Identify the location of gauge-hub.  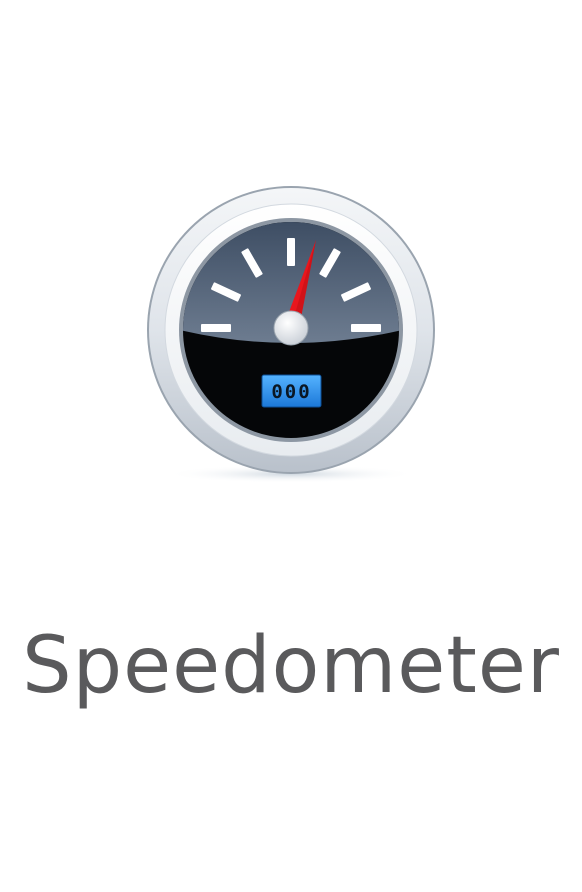
(291, 328).